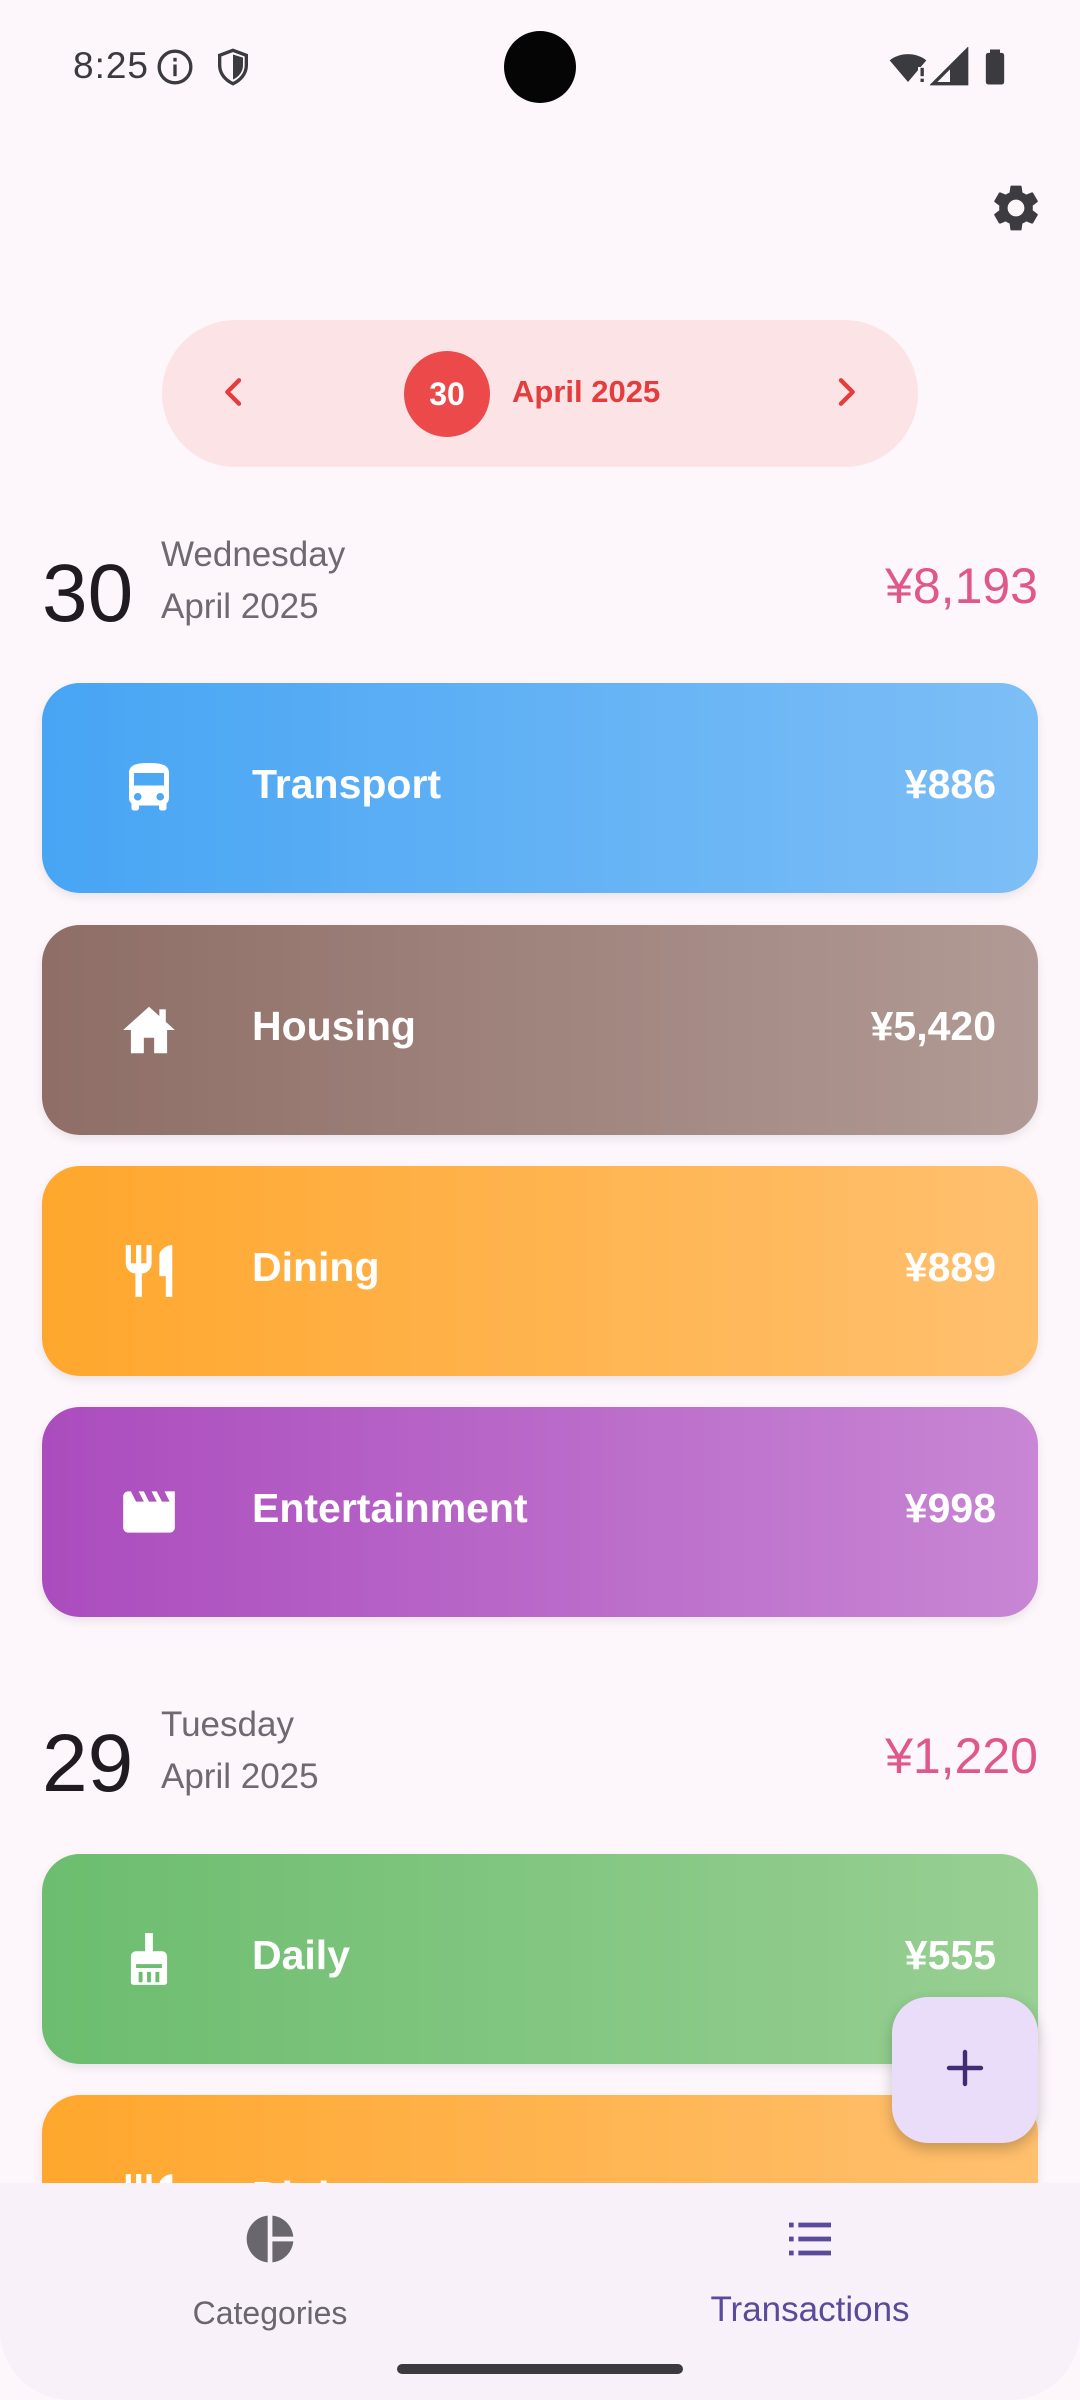 The width and height of the screenshot is (1080, 2400). What do you see at coordinates (175, 67) in the screenshot?
I see `info-icon` at bounding box center [175, 67].